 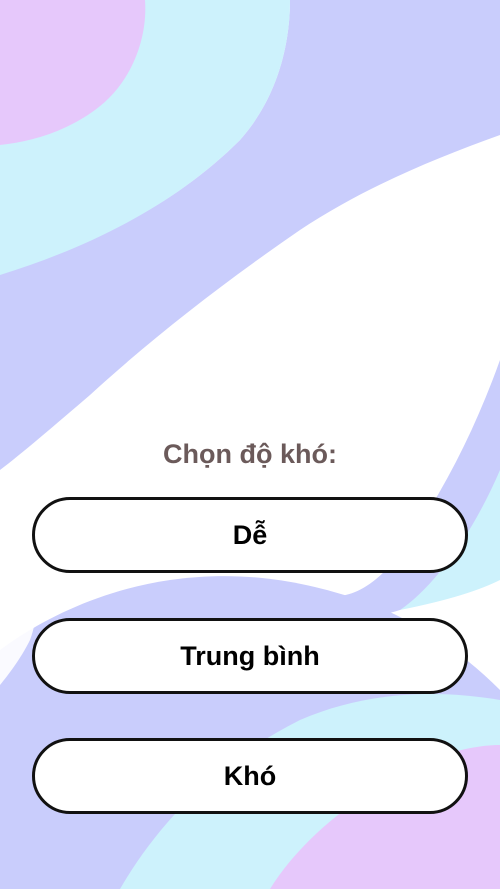 I want to click on difficulty-prompt: Chọn độ khó:, so click(x=250, y=454).